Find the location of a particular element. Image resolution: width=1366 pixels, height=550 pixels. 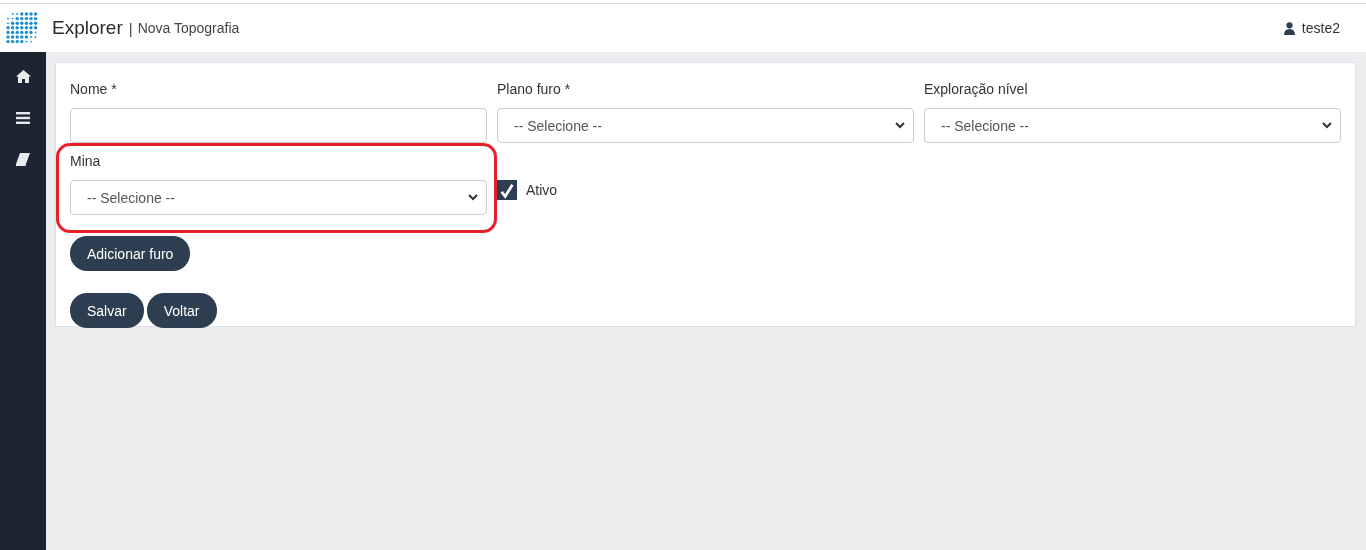

field-label: Exploração nível is located at coordinates (976, 90).